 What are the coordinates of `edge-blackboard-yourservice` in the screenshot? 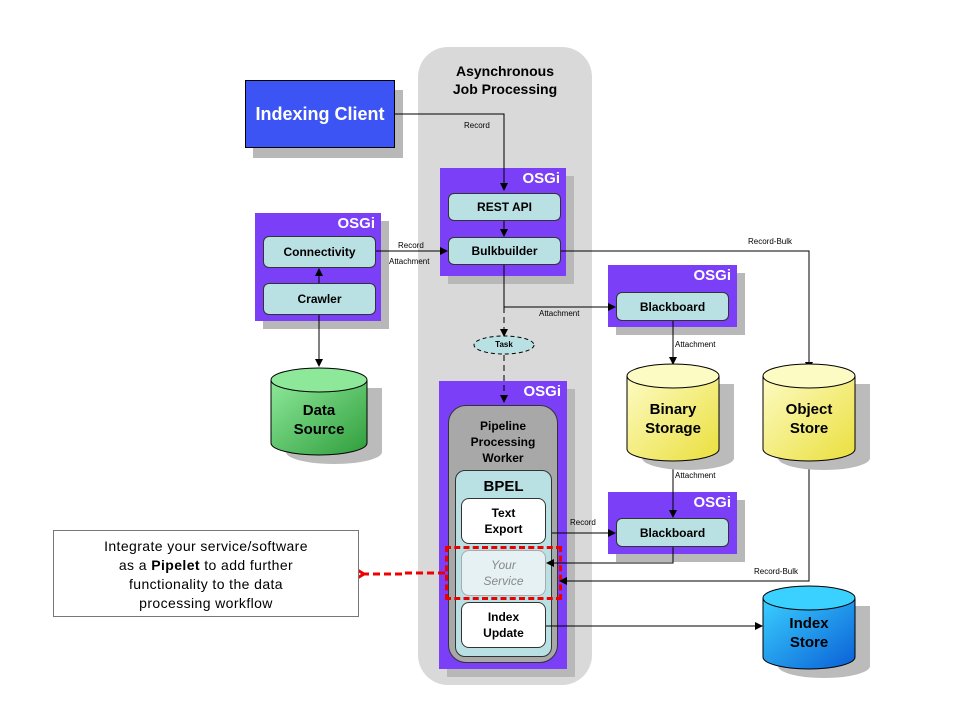 It's located at (610, 557).